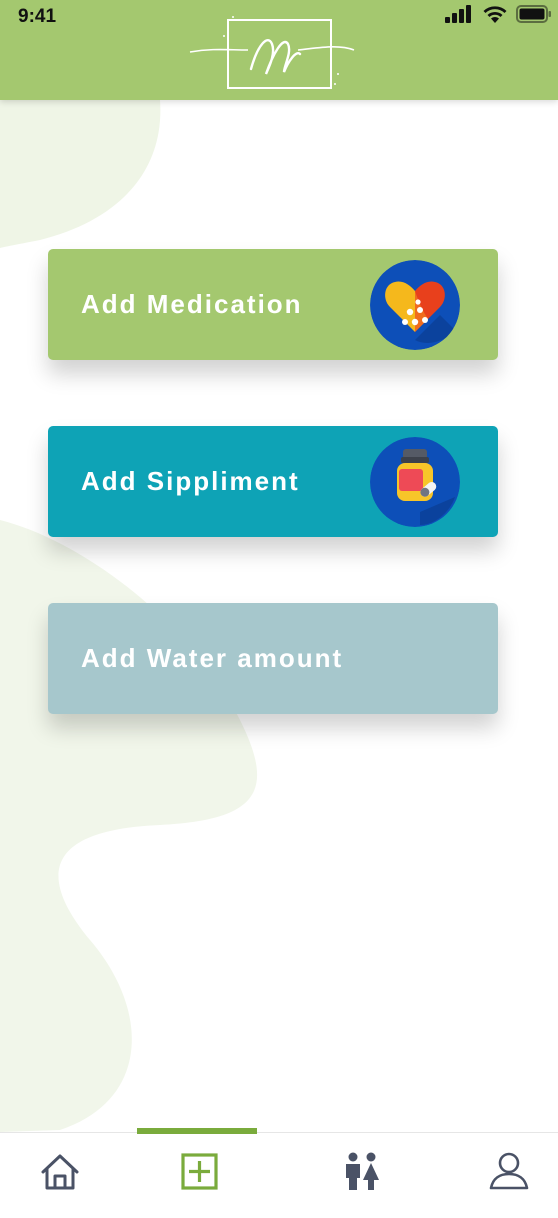 Image resolution: width=558 pixels, height=1218 pixels. I want to click on home-icon, so click(60, 1172).